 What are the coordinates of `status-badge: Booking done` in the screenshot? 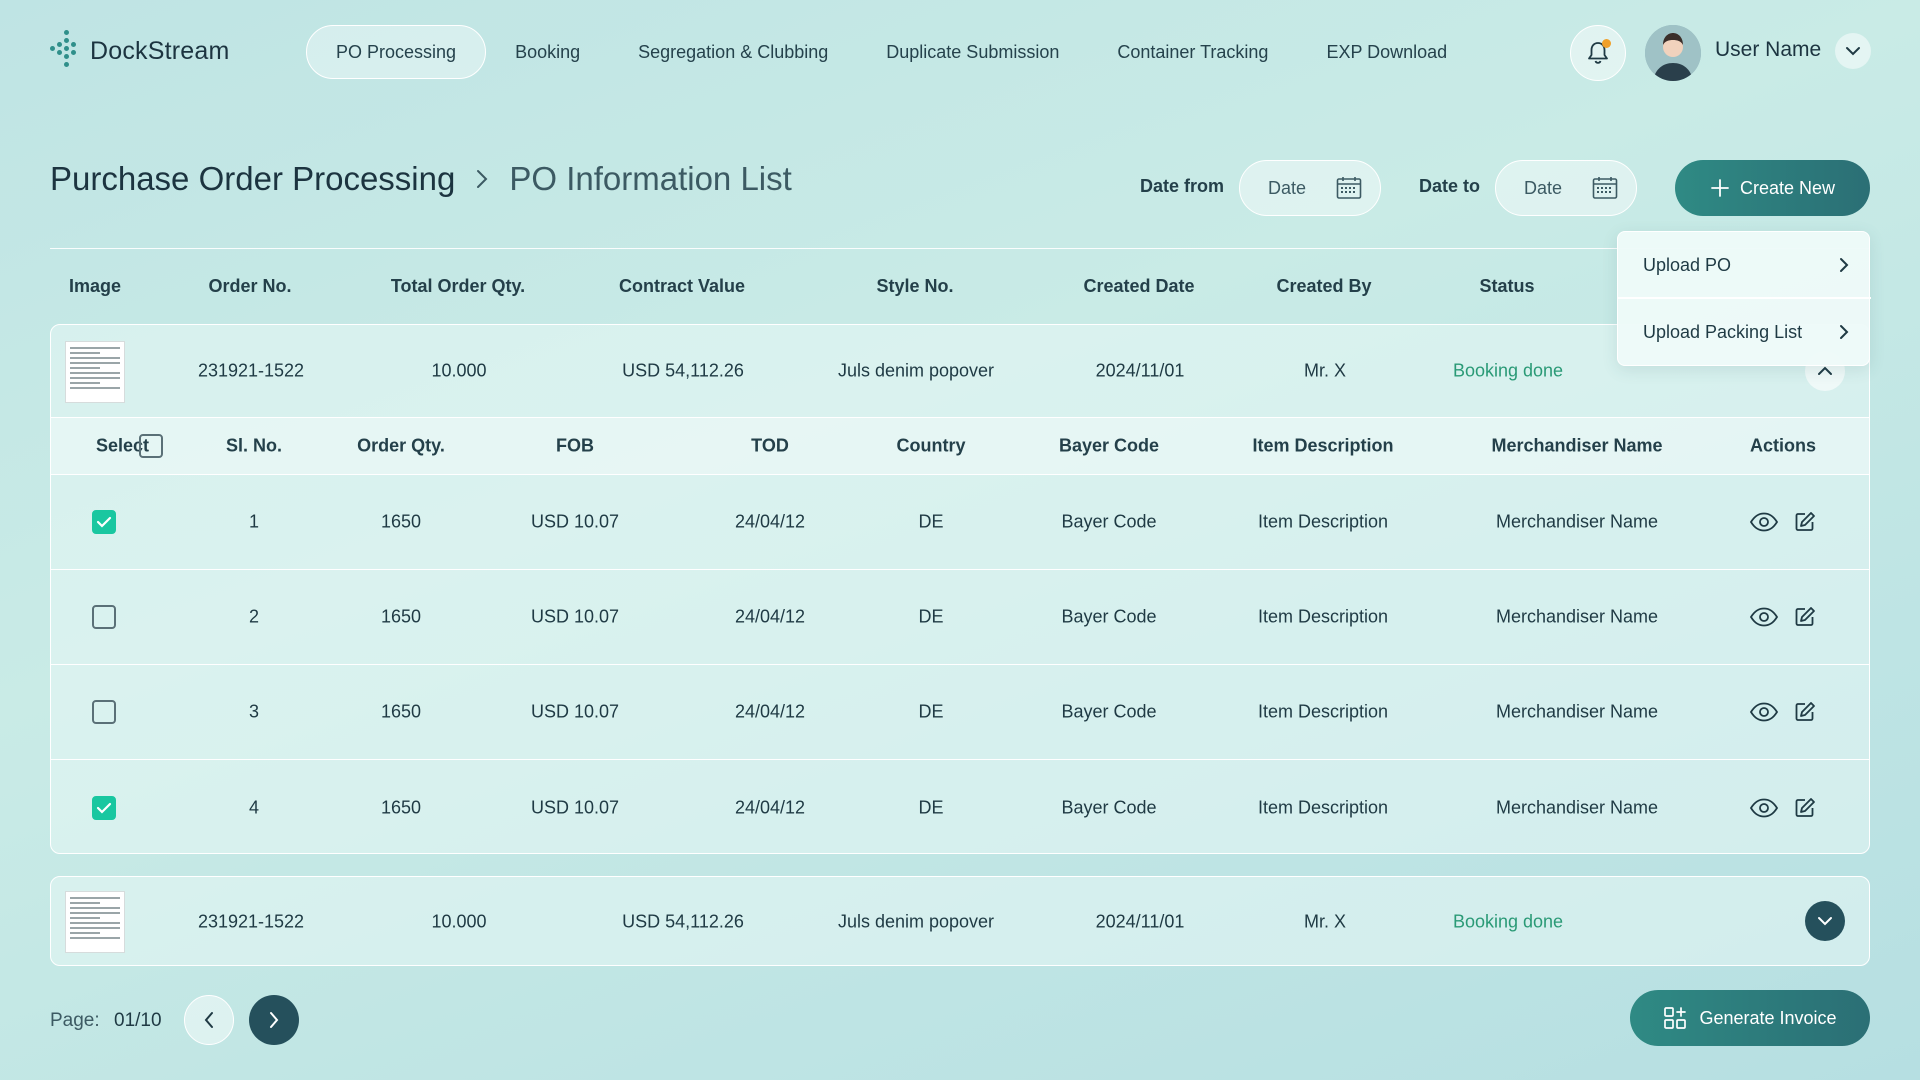 It's located at (1508, 370).